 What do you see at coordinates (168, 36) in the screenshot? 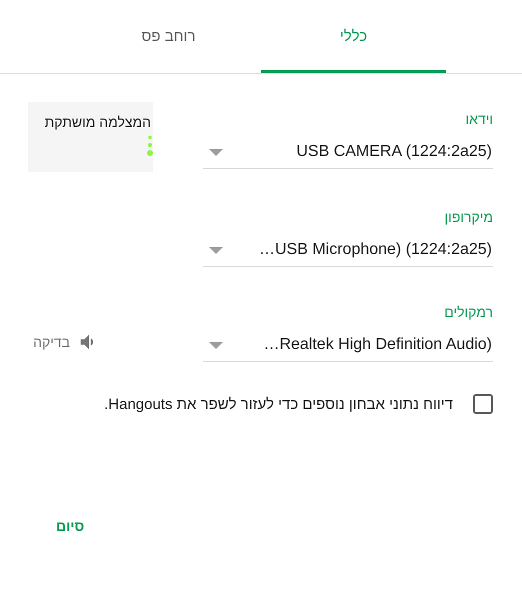
I see `tab: רוחב פס` at bounding box center [168, 36].